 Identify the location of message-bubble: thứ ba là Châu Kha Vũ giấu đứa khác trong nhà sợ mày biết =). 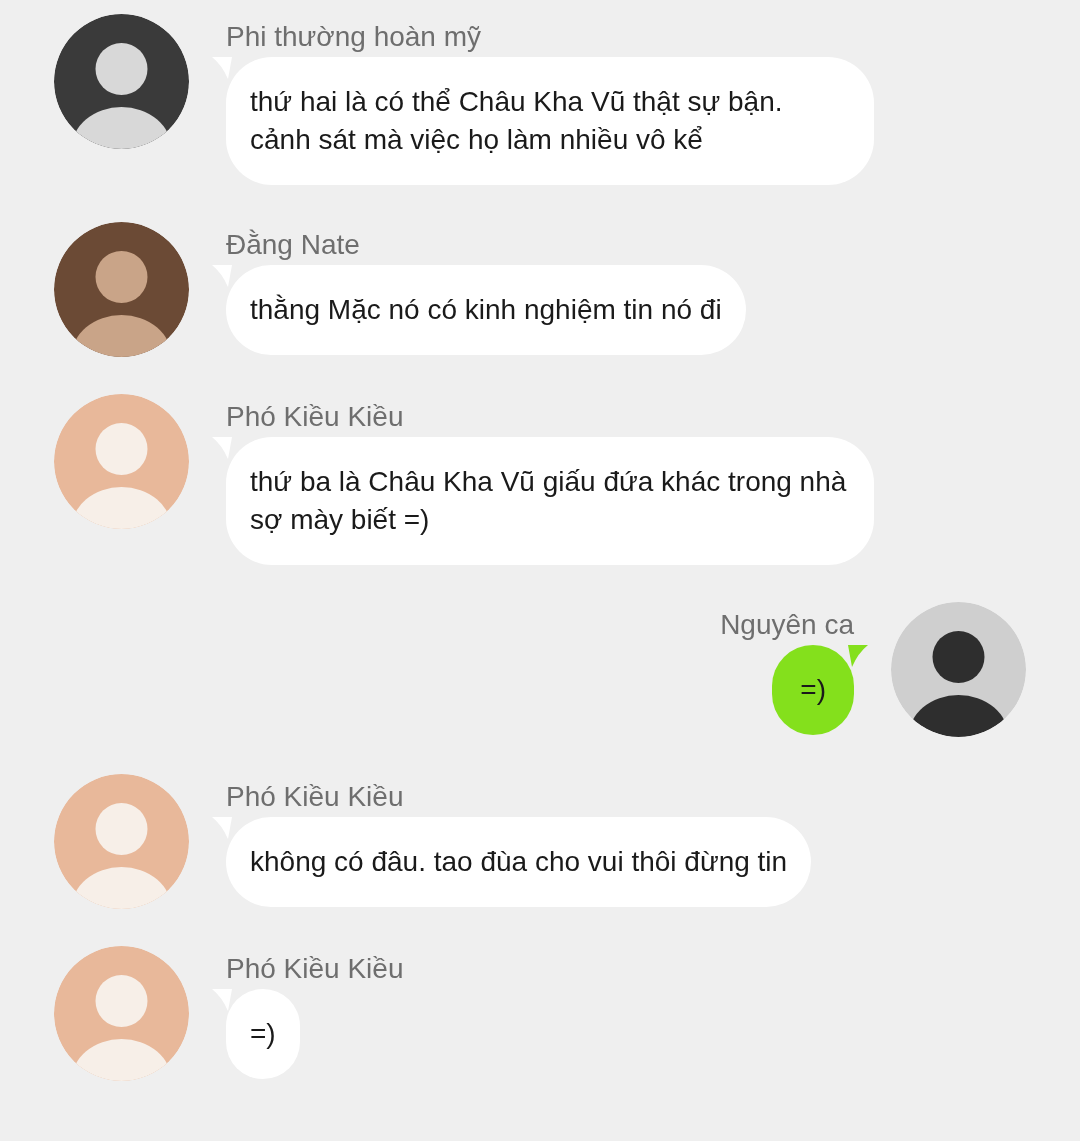
(550, 501).